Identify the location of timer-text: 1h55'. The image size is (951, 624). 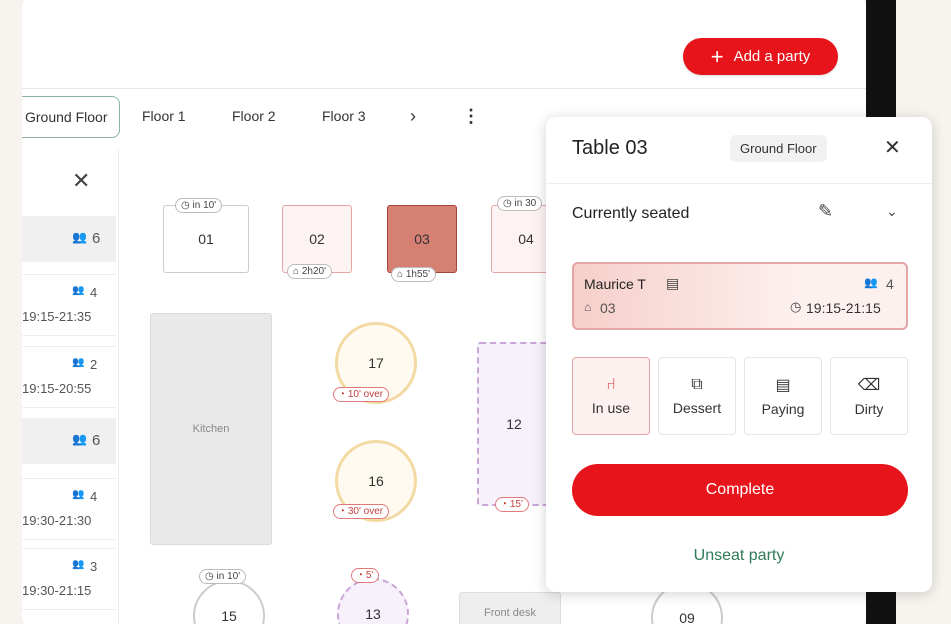
(417, 274).